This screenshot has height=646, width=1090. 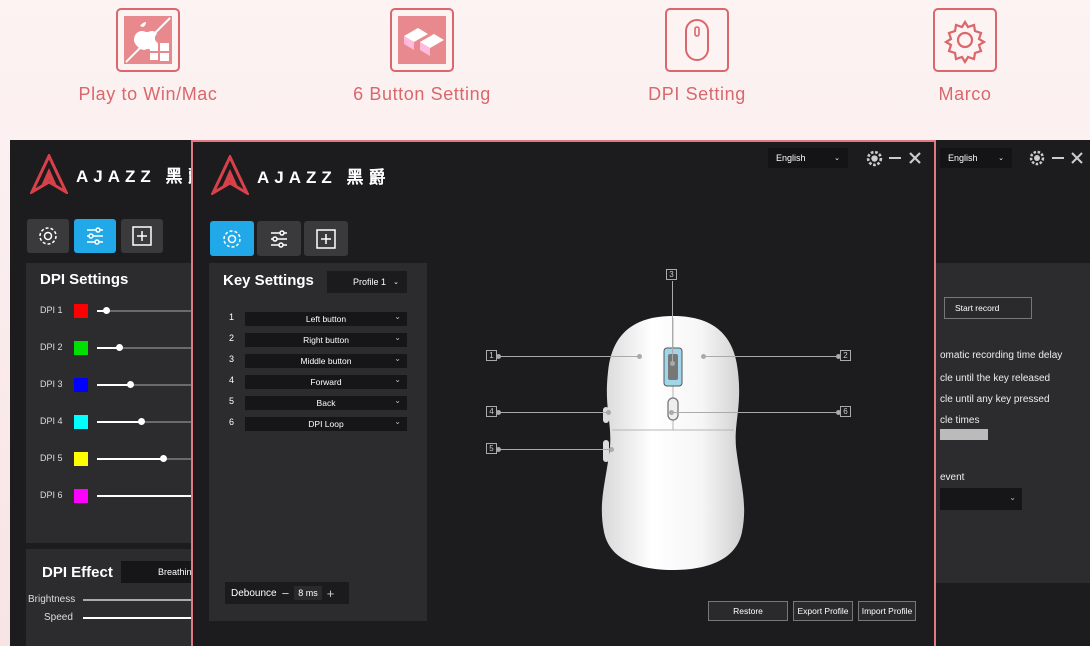 What do you see at coordinates (58, 617) in the screenshot?
I see `speed-label: Speed` at bounding box center [58, 617].